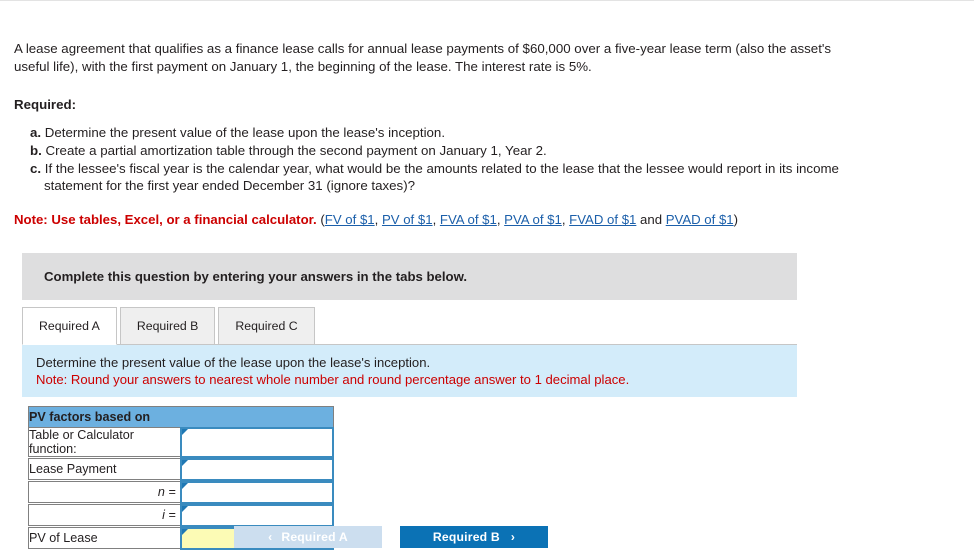  I want to click on chevron-left-icon: ‹, so click(270, 537).